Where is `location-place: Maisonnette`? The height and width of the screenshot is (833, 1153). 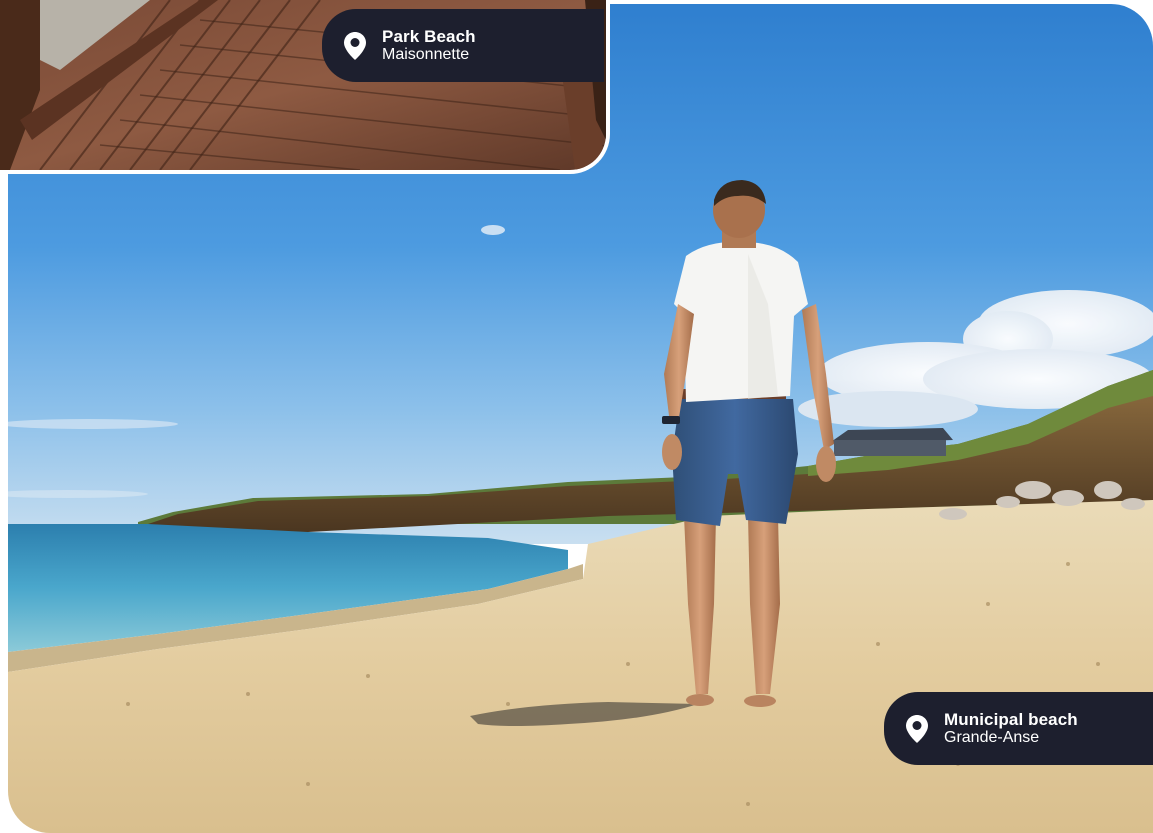
location-place: Maisonnette is located at coordinates (426, 54).